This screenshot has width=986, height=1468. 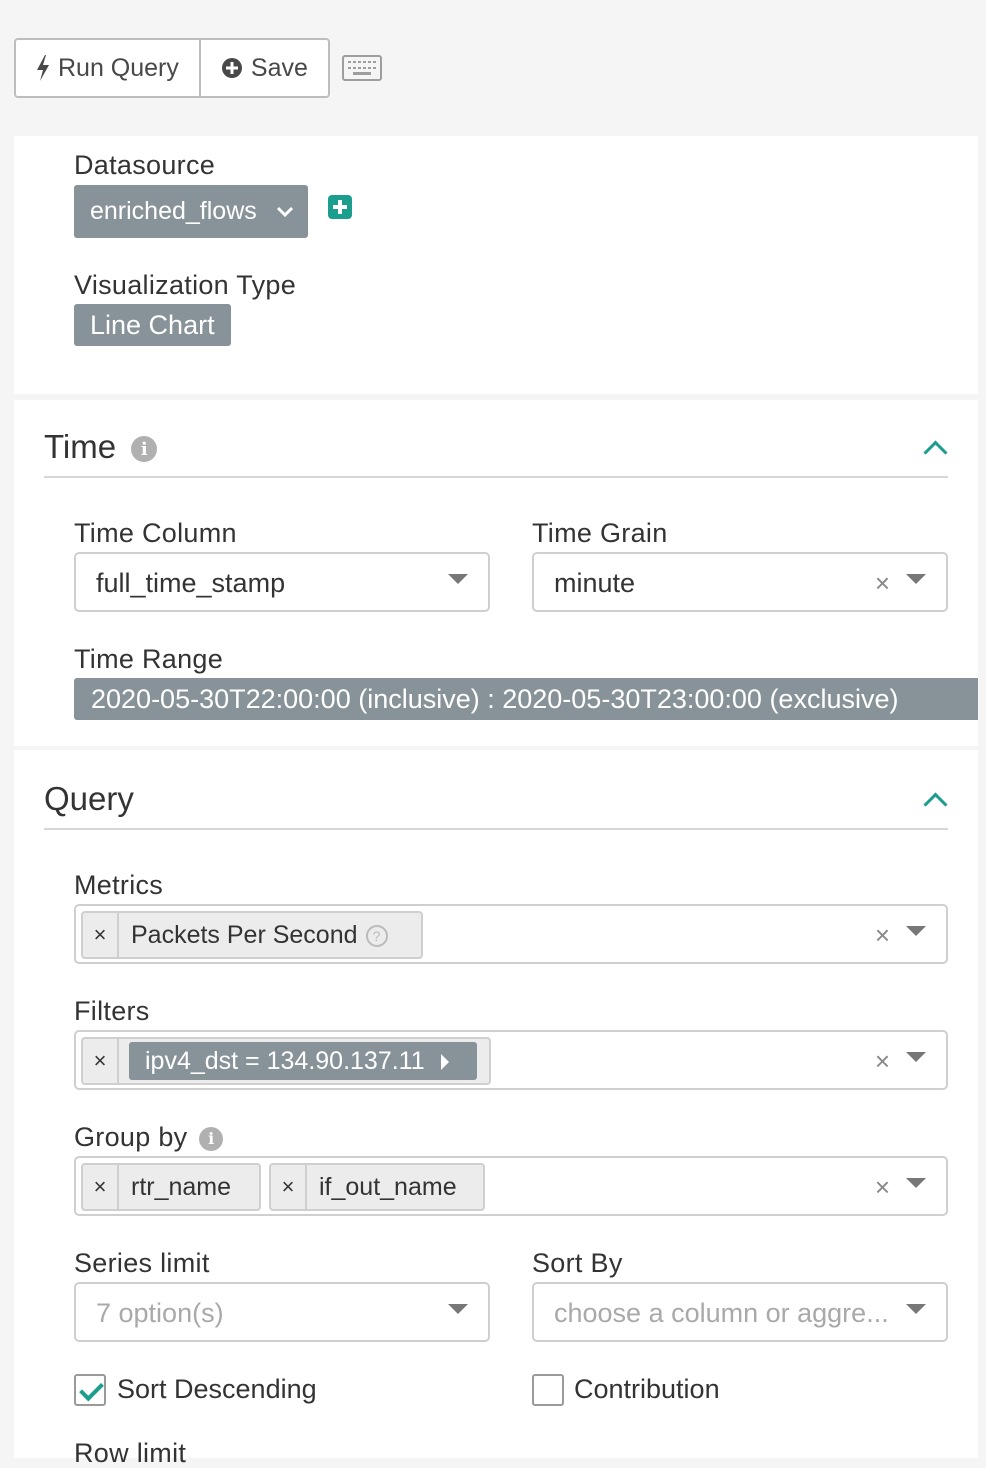 I want to click on metrics-select: × Packets Per Second? ×, so click(x=511, y=934).